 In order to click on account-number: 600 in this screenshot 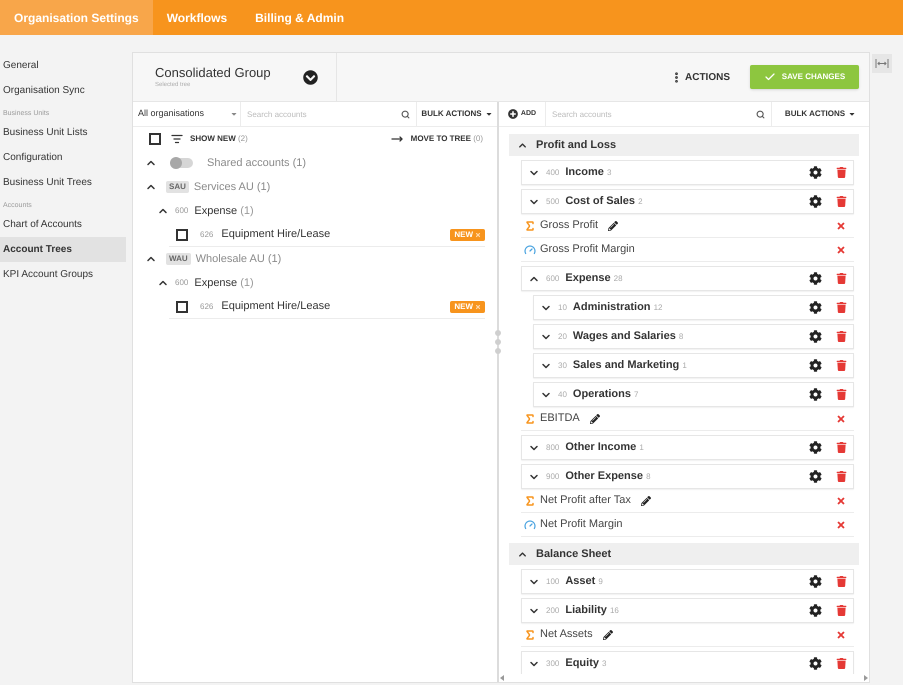, I will do `click(181, 283)`.